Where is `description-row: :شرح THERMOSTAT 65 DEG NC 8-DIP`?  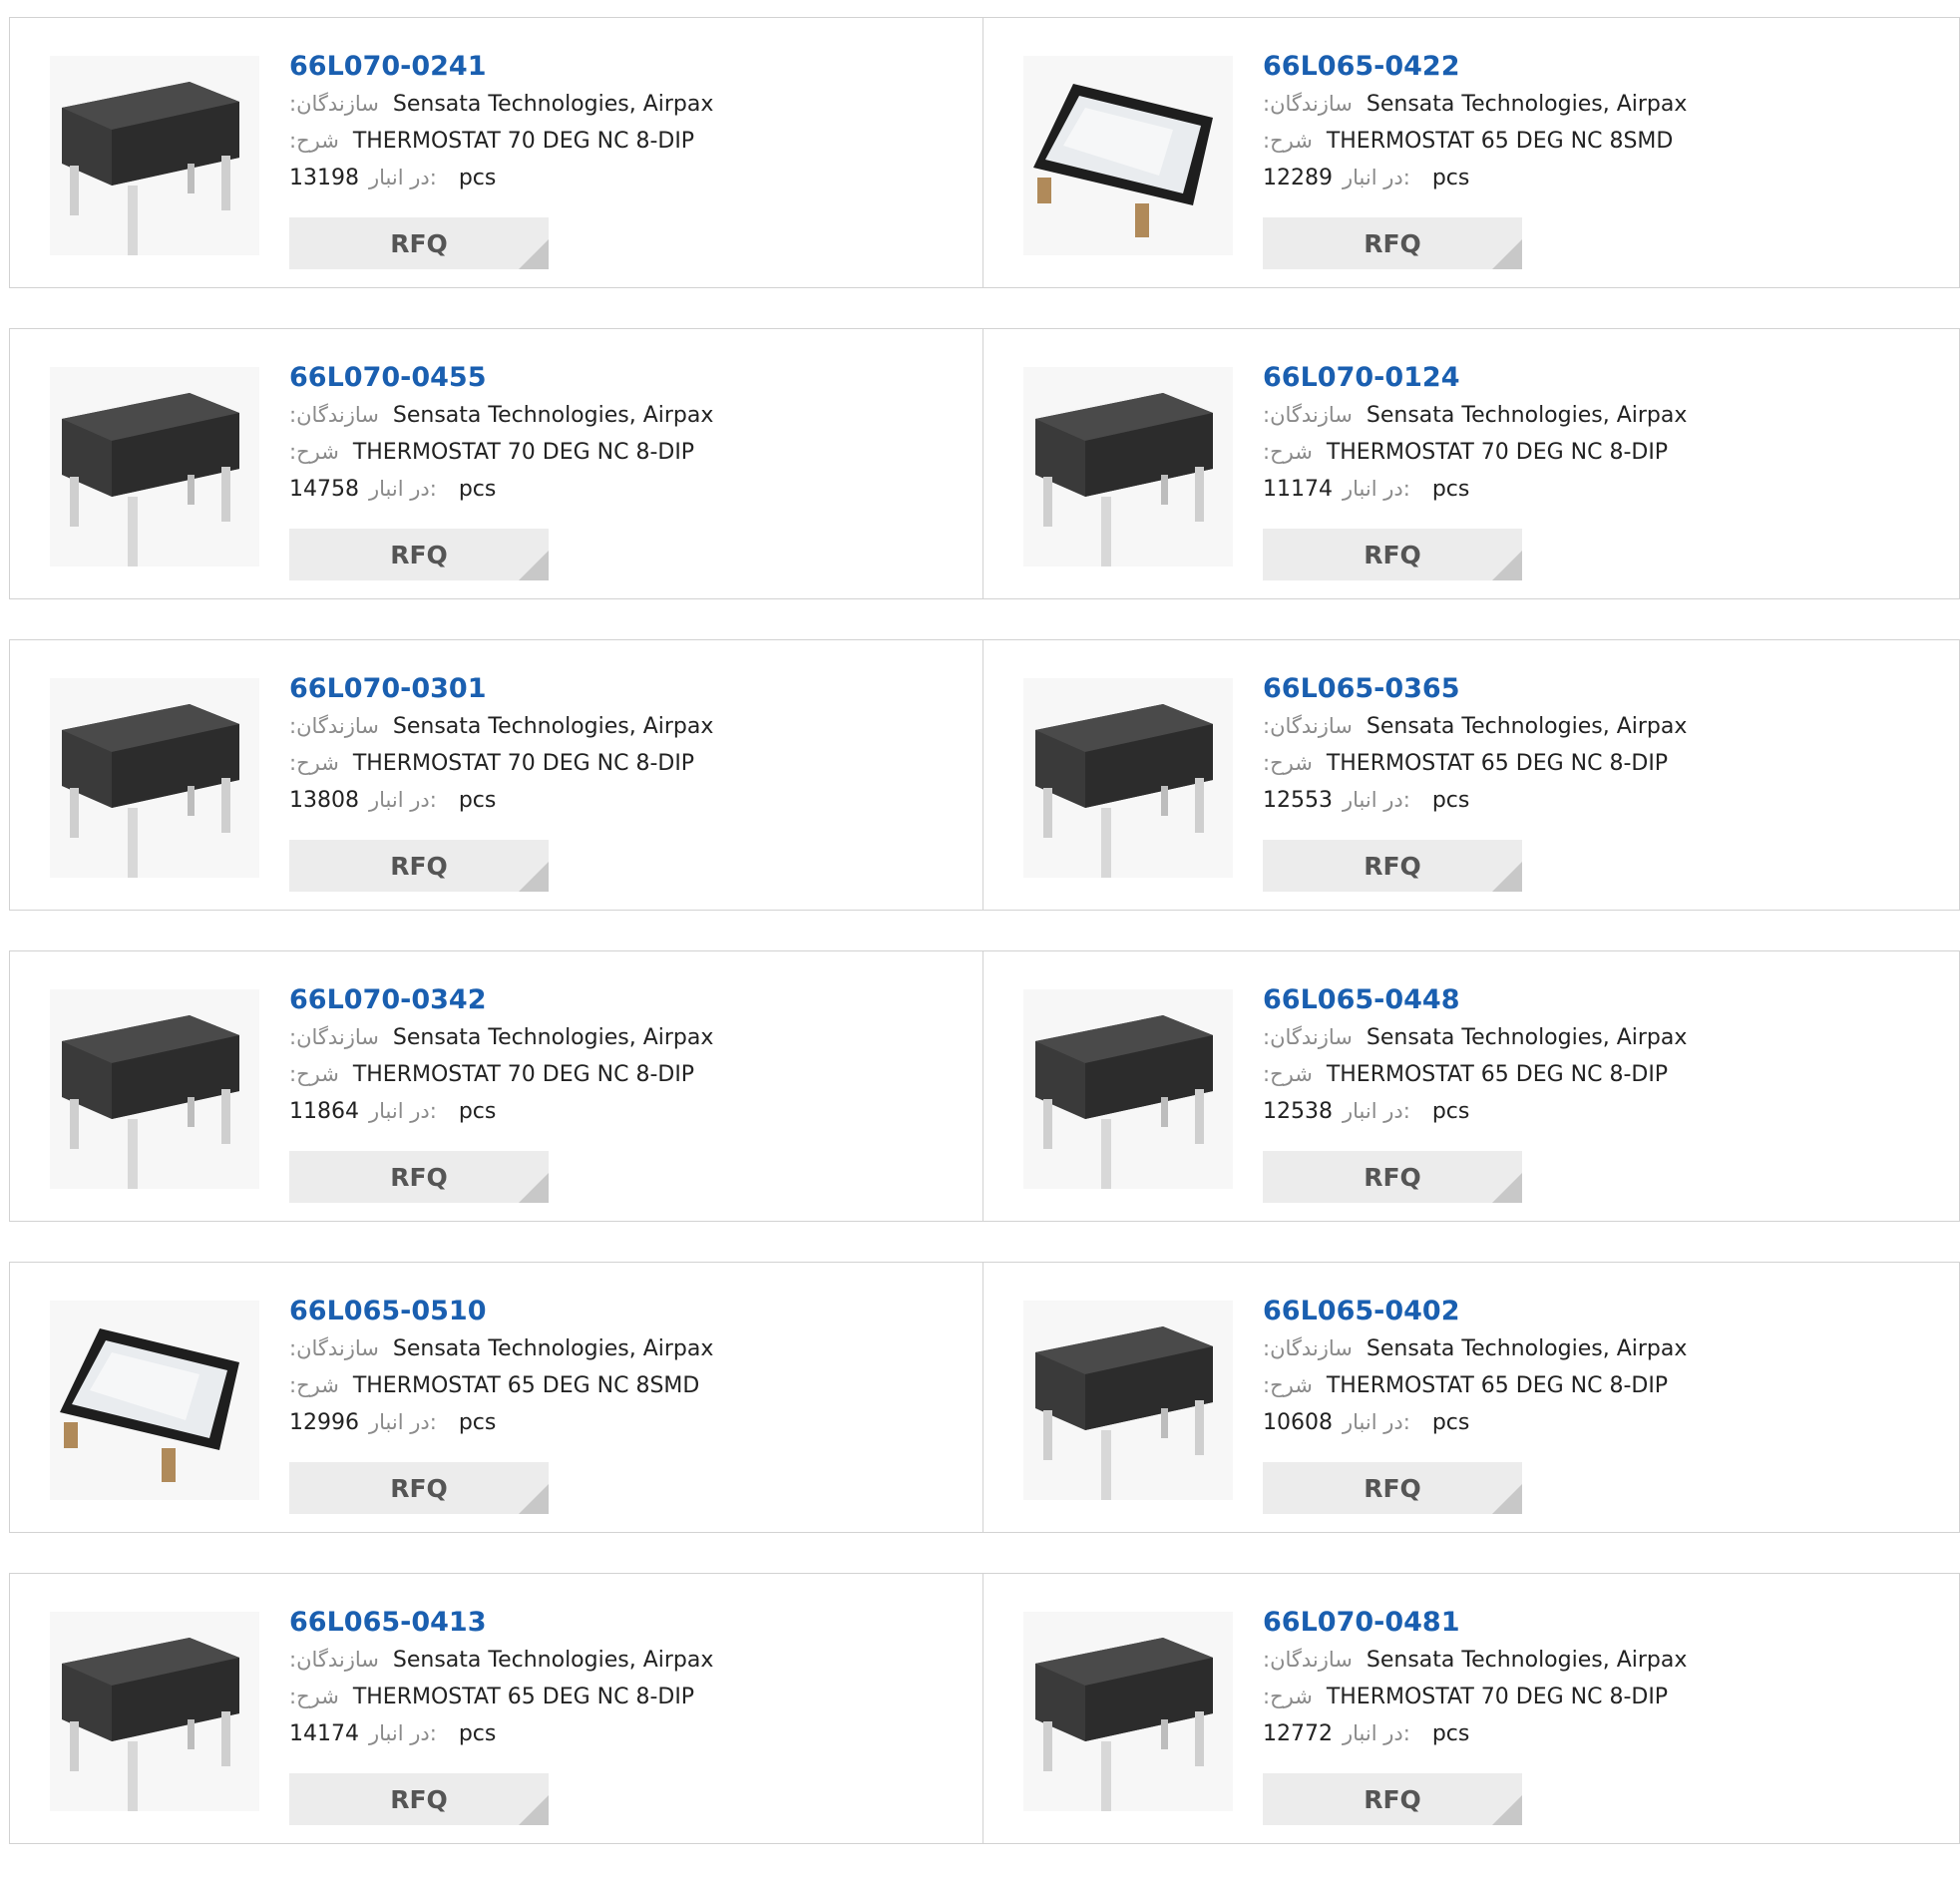
description-row: :شرح THERMOSTAT 65 DEG NC 8-DIP is located at coordinates (1475, 1074).